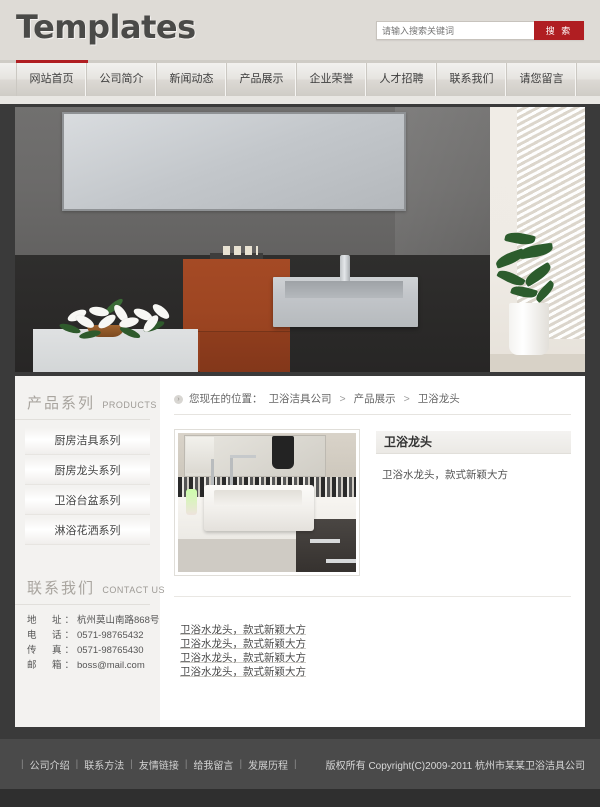  Describe the element at coordinates (87, 531) in the screenshot. I see `sidebar-item-shower-head: 淋浴花洒系列` at that location.